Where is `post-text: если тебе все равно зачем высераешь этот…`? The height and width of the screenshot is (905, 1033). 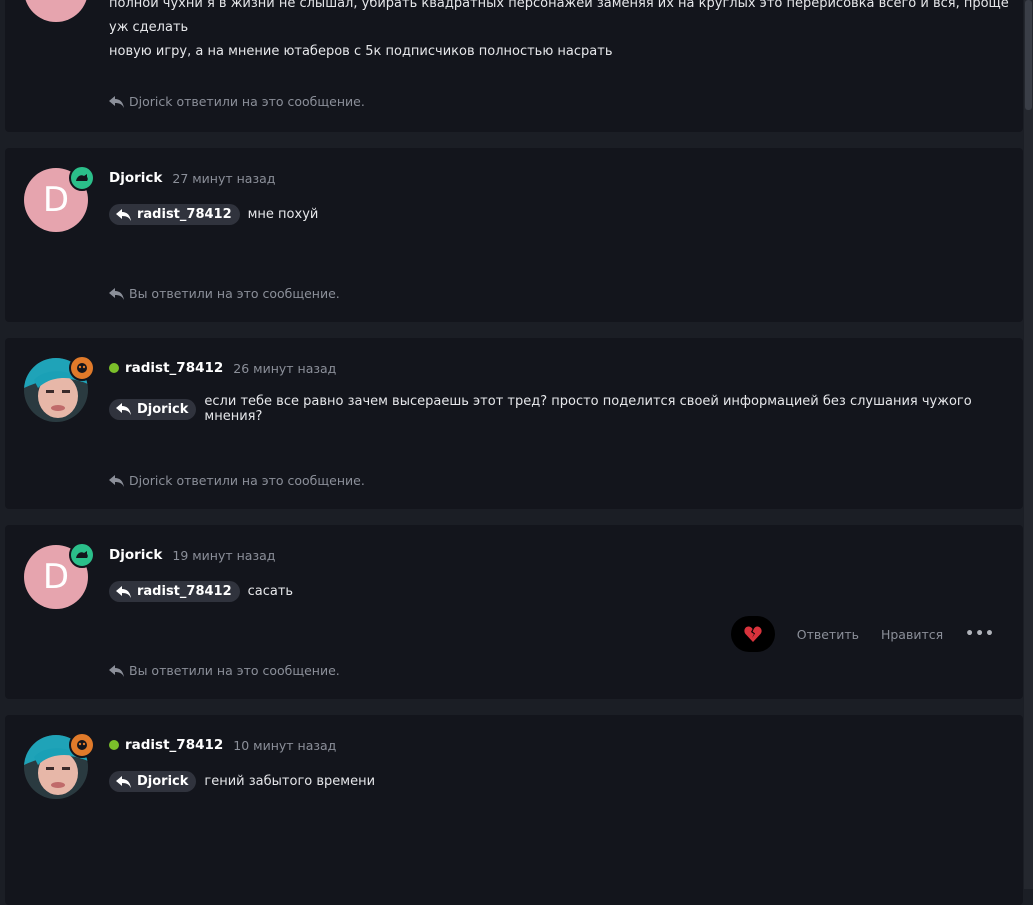
post-text: если тебе все равно зачем высераешь этот… is located at coordinates (588, 409).